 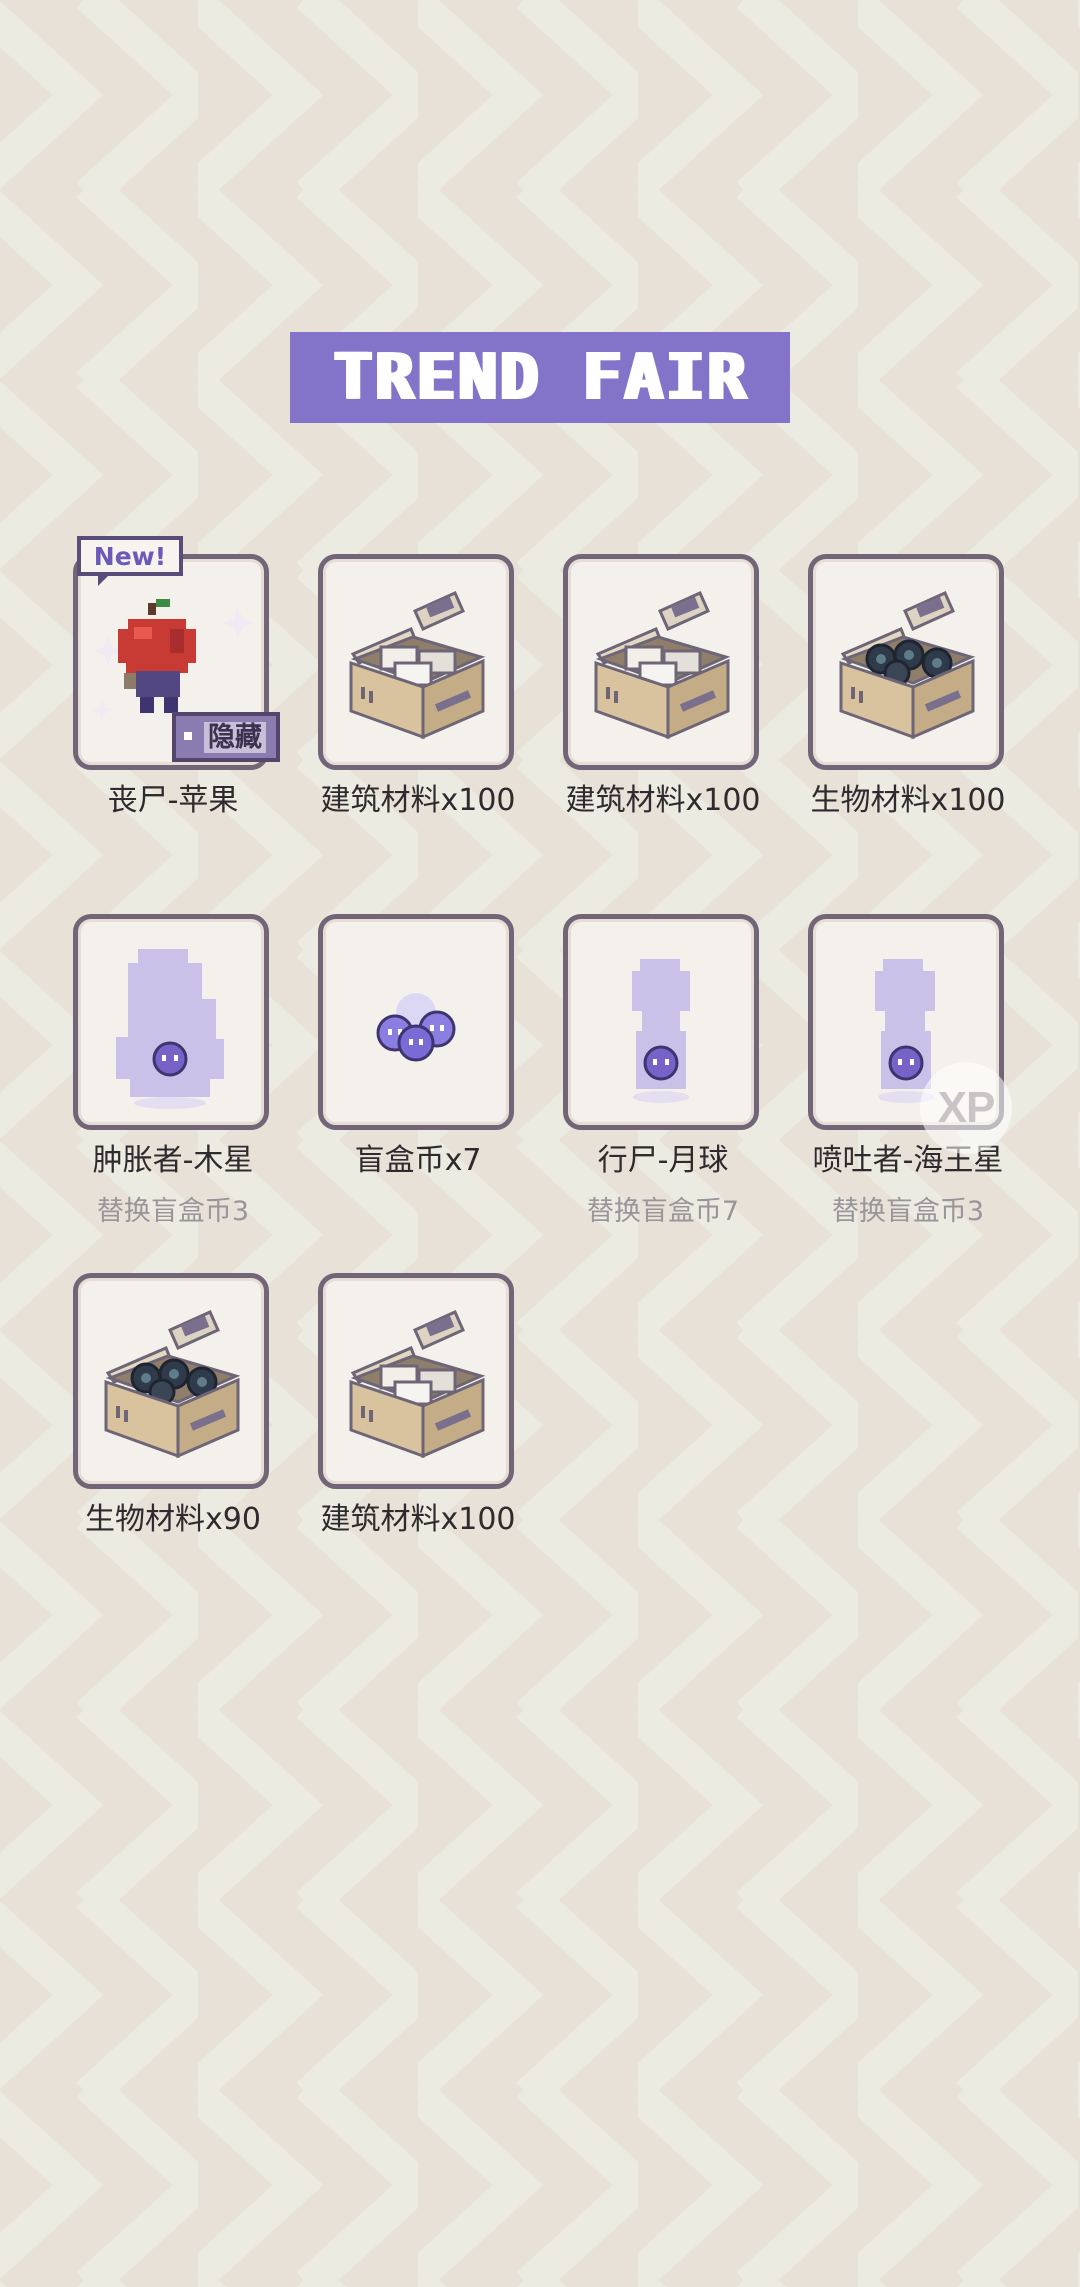 What do you see at coordinates (235, 737) in the screenshot?
I see `hidden-badge-text: 隐藏` at bounding box center [235, 737].